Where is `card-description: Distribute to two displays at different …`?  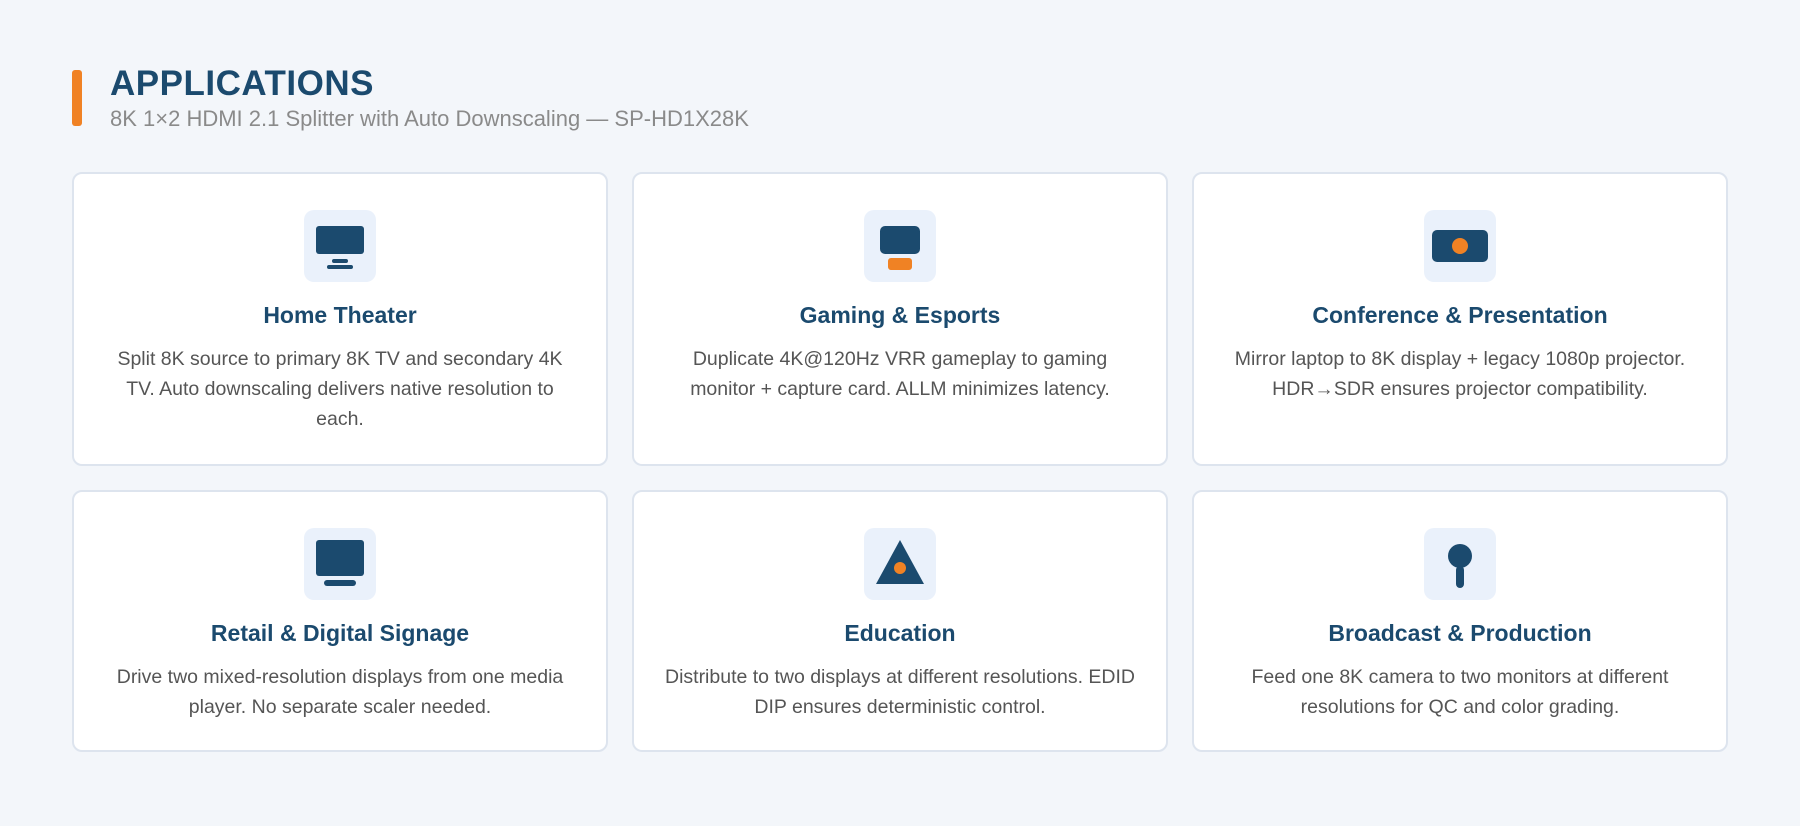
card-description: Distribute to two displays at different … is located at coordinates (900, 692).